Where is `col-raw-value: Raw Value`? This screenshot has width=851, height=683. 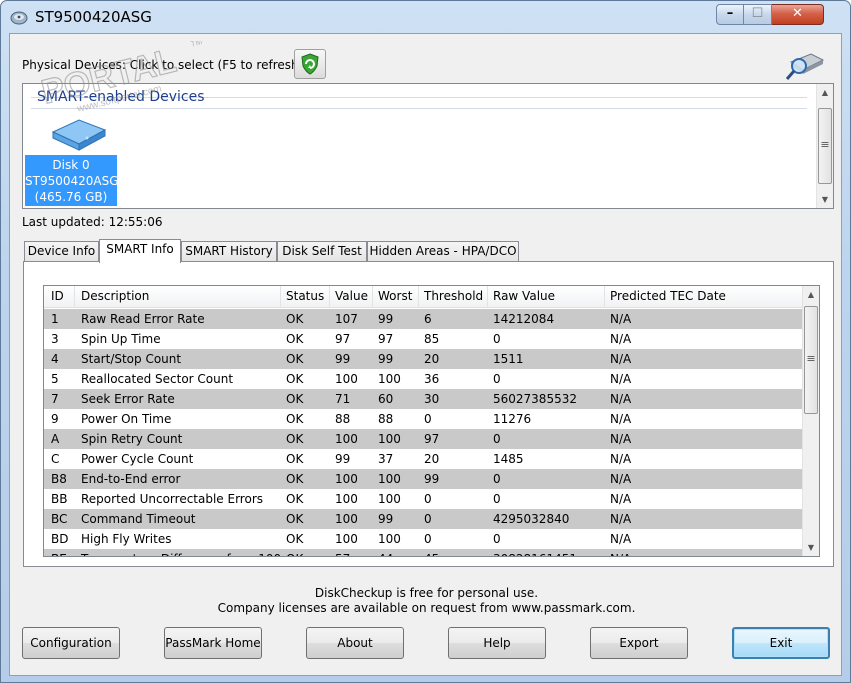
col-raw-value: Raw Value is located at coordinates (524, 296).